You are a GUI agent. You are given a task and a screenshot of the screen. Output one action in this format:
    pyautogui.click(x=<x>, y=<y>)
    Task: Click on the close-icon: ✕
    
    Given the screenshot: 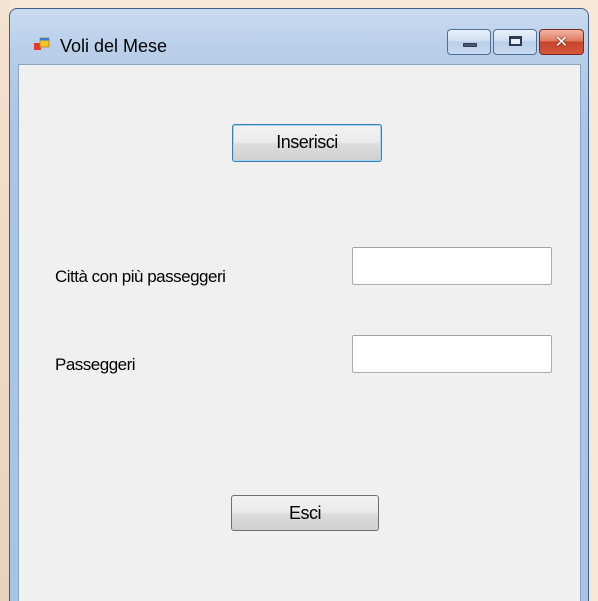 What is the action you would take?
    pyautogui.click(x=561, y=41)
    